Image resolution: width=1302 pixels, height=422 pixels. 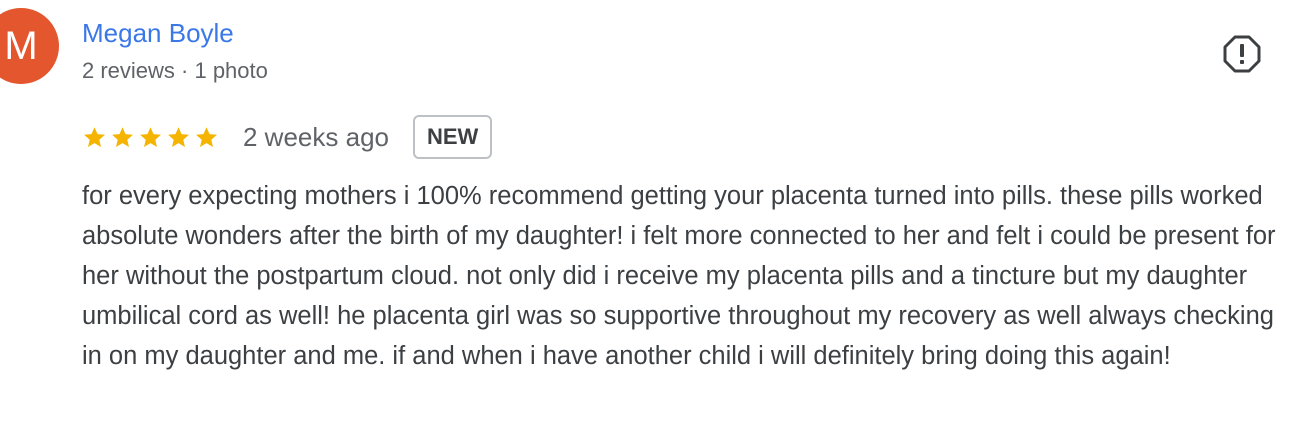 I want to click on report-button, so click(x=1242, y=54).